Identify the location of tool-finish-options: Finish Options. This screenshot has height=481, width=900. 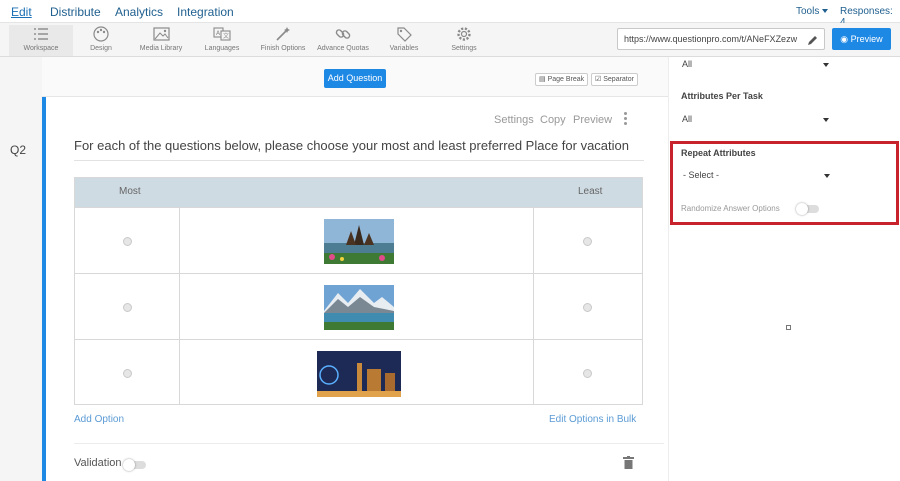
(283, 38).